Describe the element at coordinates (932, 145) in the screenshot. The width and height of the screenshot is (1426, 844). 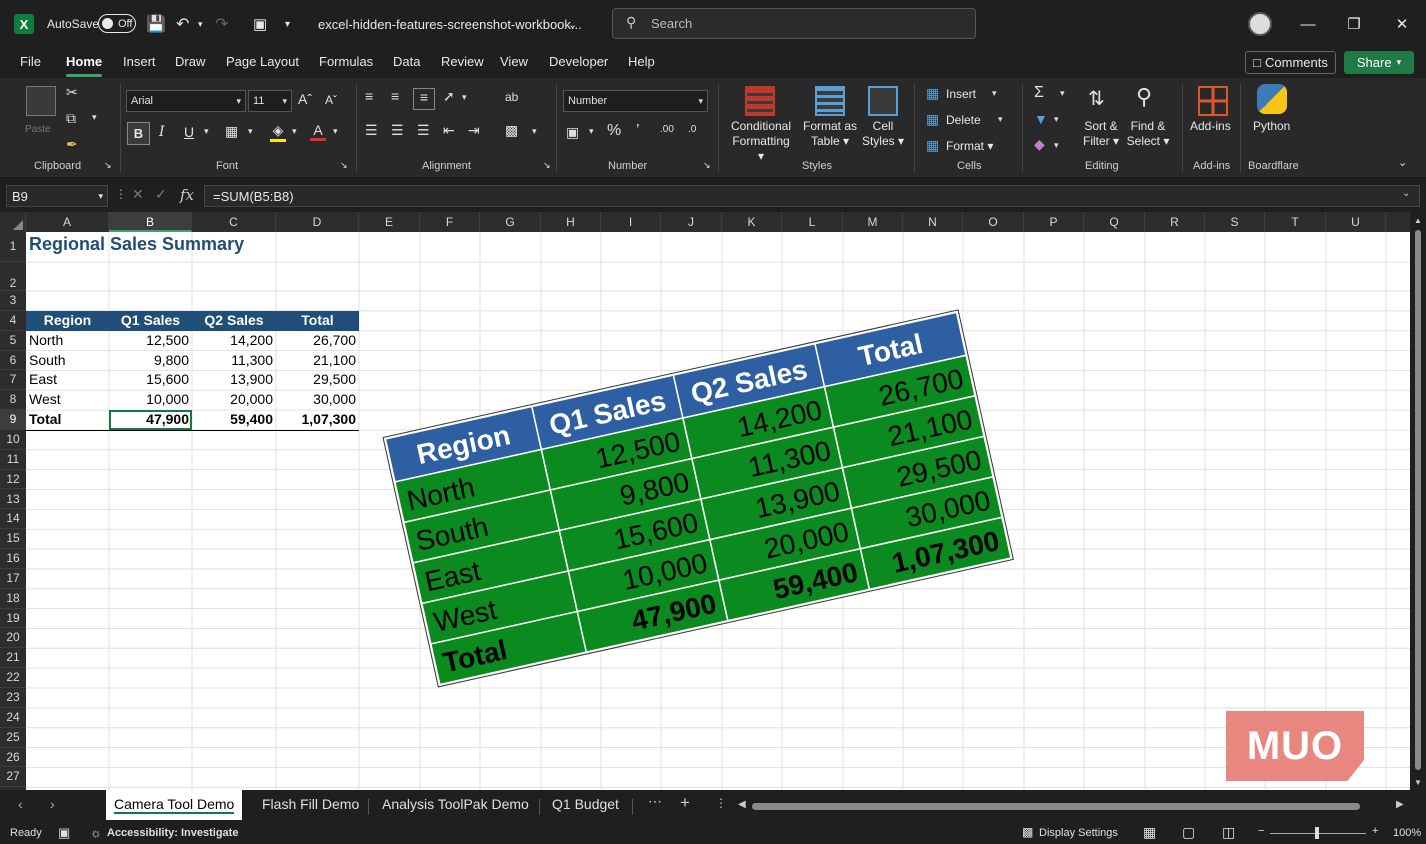
I see `format-cells-icon: ▦` at that location.